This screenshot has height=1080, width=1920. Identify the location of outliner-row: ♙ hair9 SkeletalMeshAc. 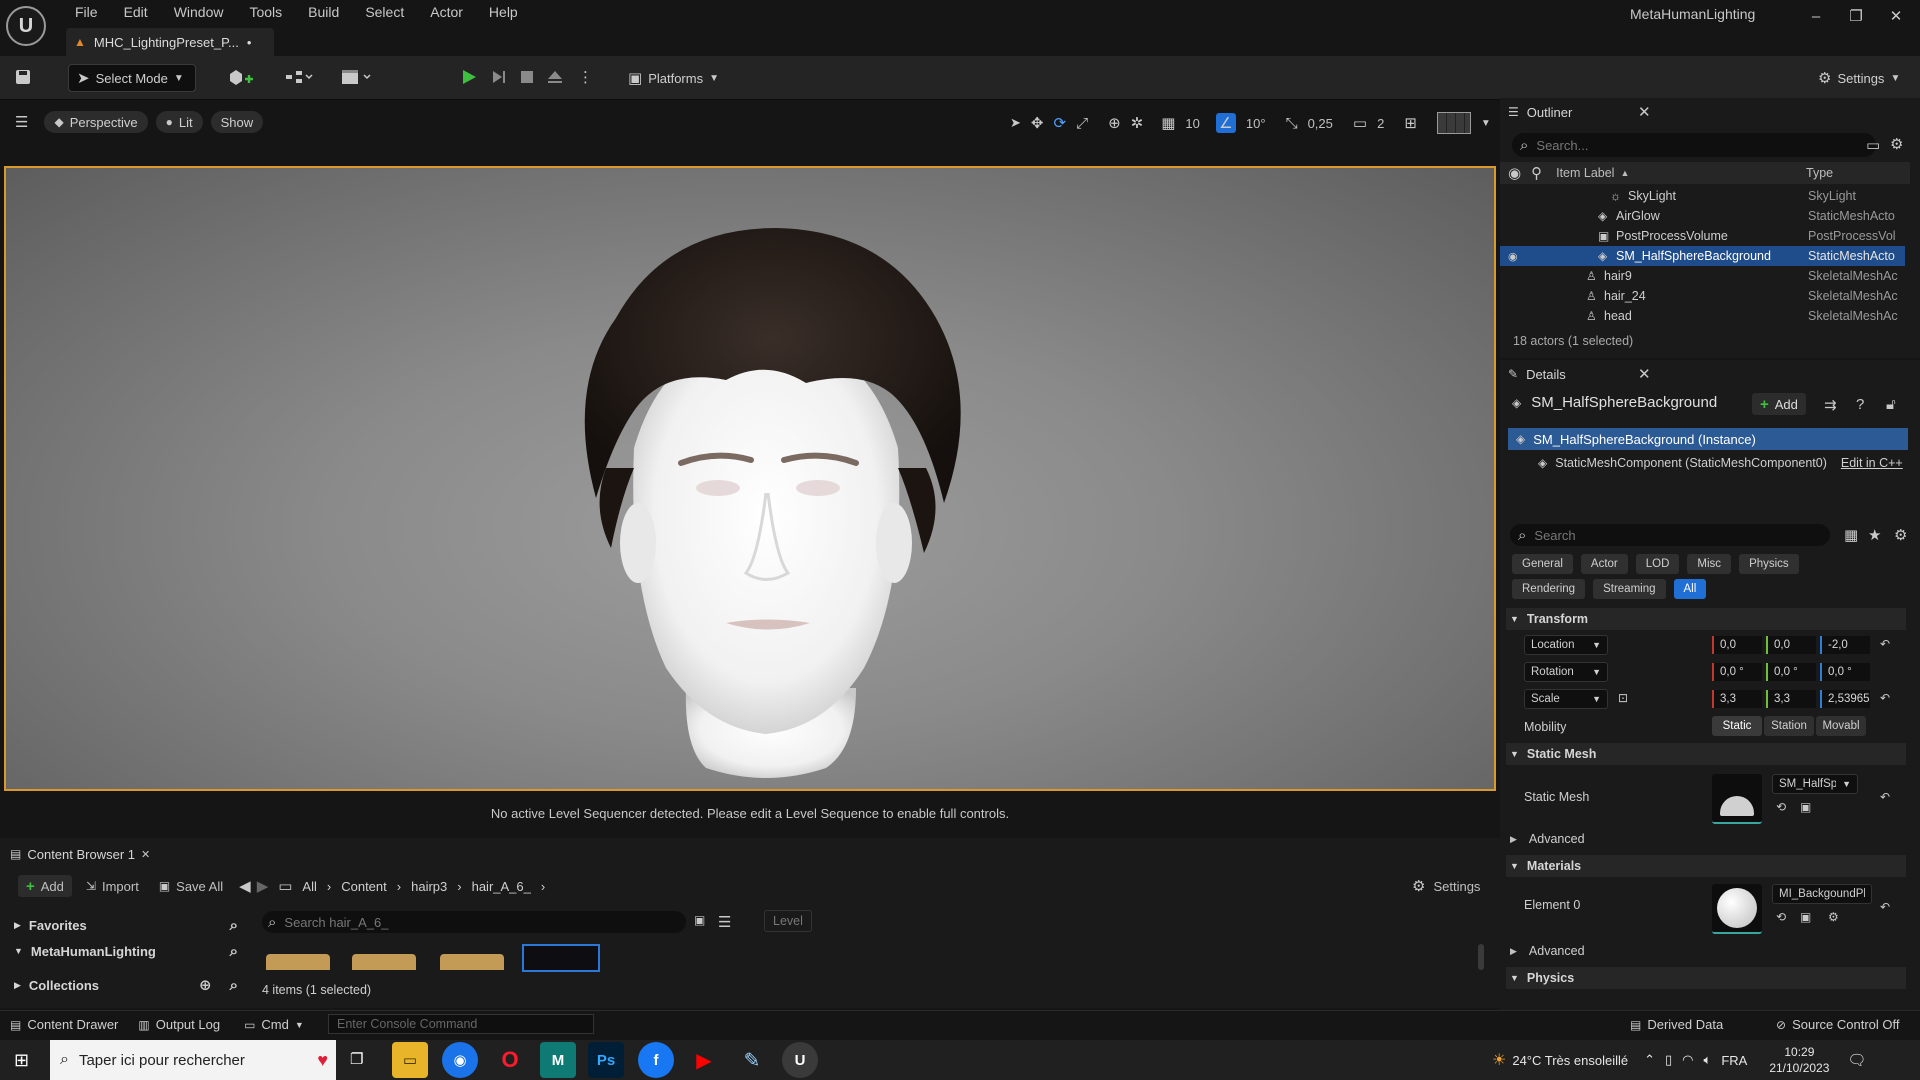
(1702, 276).